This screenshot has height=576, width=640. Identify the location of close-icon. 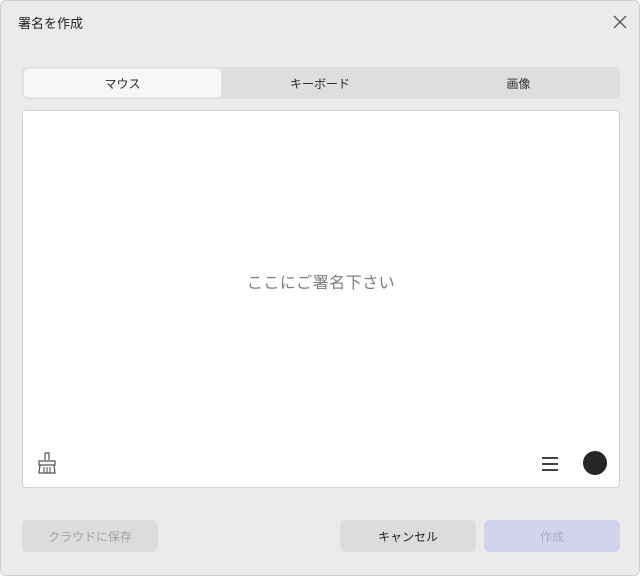
(620, 22).